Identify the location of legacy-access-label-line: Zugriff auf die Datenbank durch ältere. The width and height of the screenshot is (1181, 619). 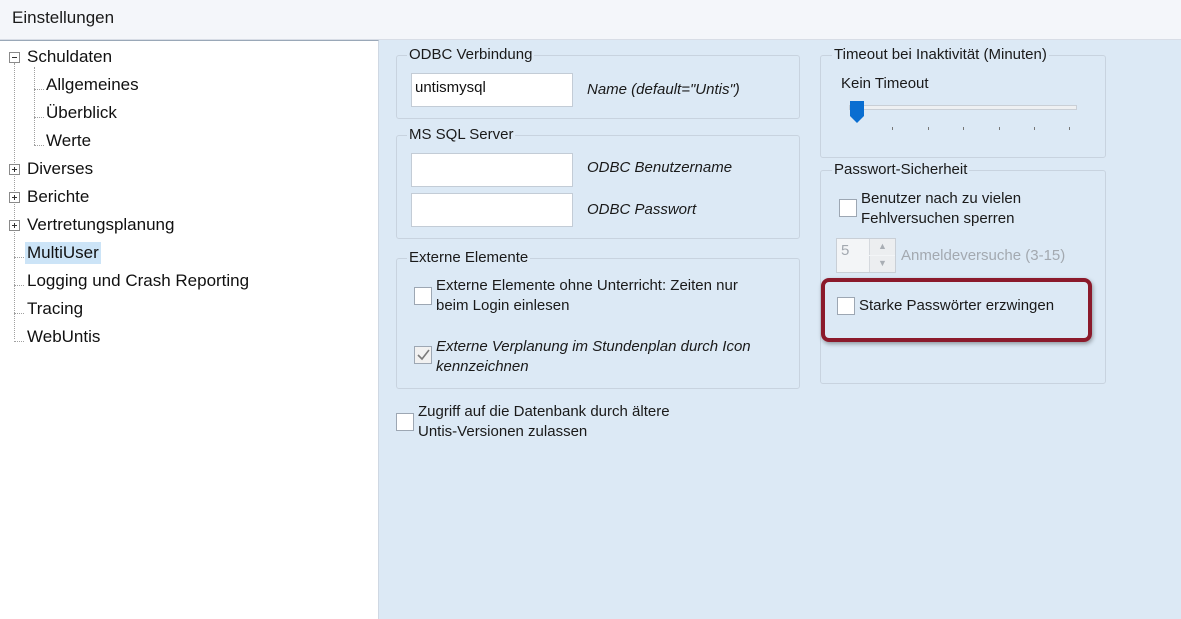
(544, 411).